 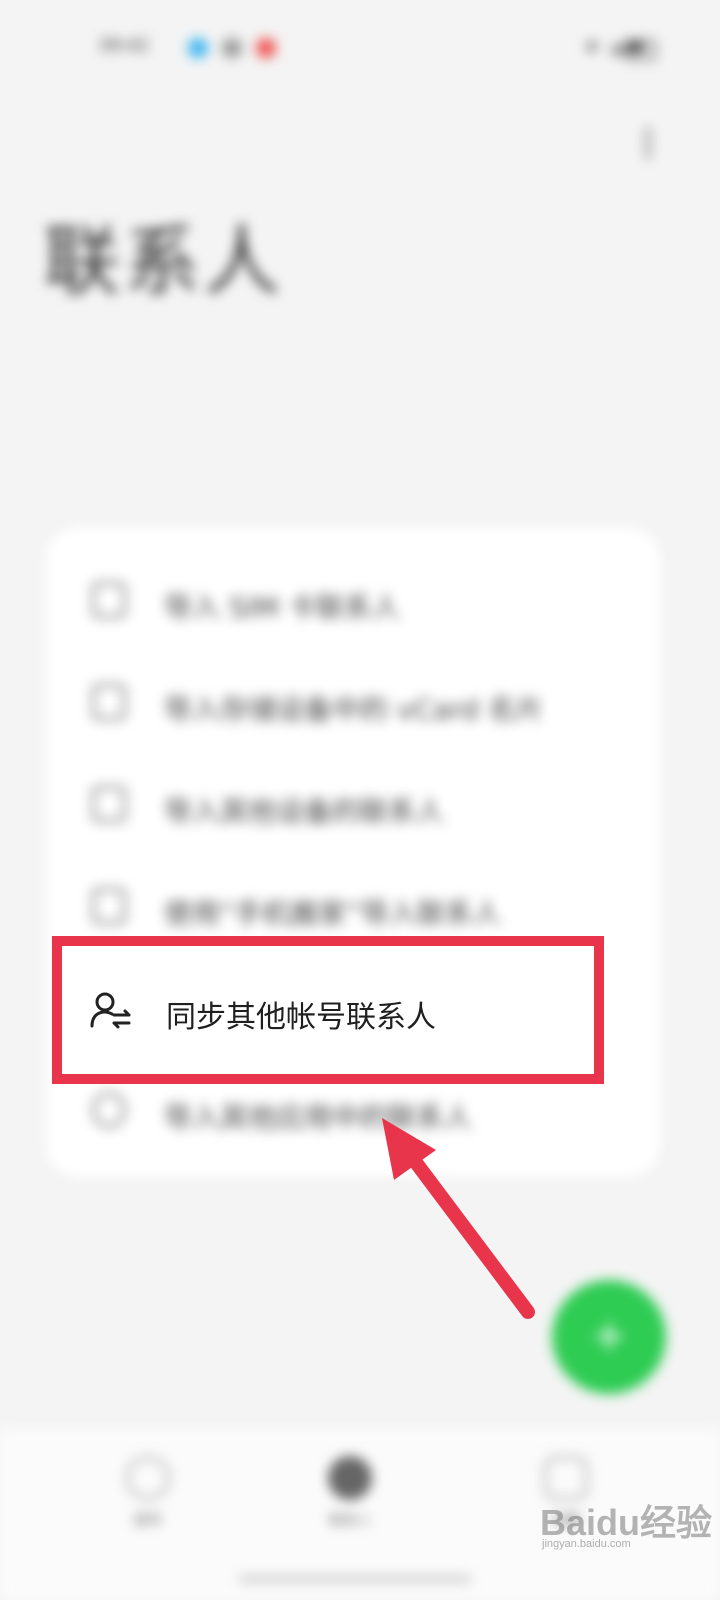 What do you see at coordinates (350, 1521) in the screenshot?
I see `tab-label: 联系人` at bounding box center [350, 1521].